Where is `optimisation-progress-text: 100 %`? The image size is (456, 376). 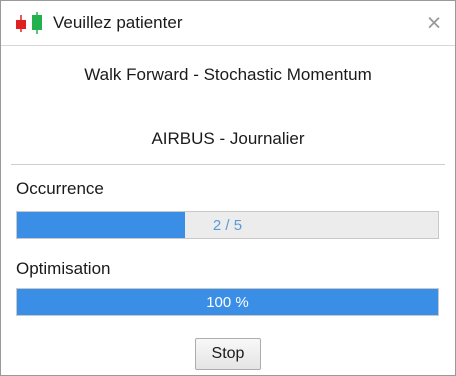
optimisation-progress-text: 100 % is located at coordinates (227, 302).